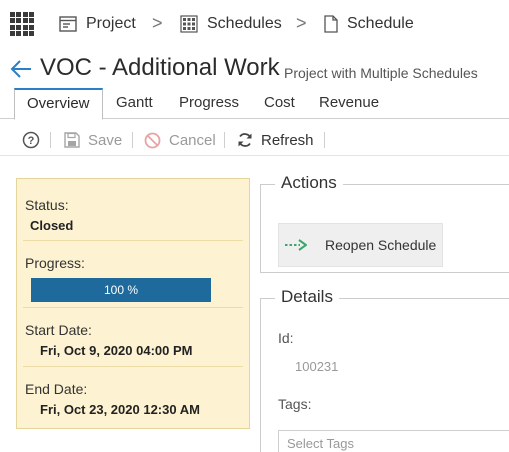  Describe the element at coordinates (296, 245) in the screenshot. I see `dashed-arrow-right-icon` at that location.